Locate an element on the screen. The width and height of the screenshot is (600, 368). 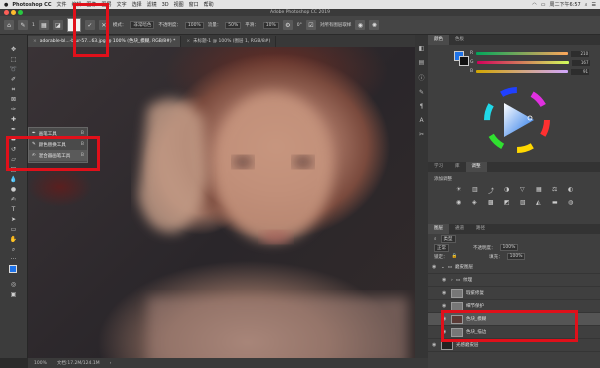
wifi-icon: ◠ is located at coordinates (534, 5).